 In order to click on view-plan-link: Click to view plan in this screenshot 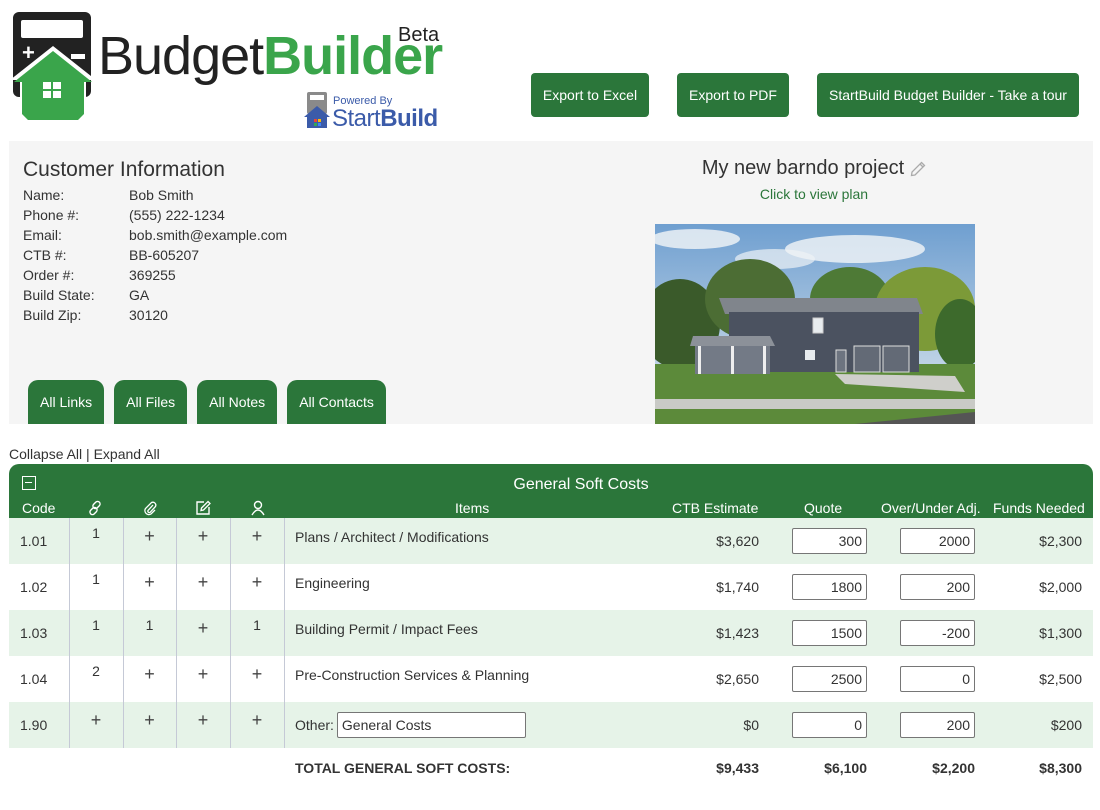, I will do `click(814, 194)`.